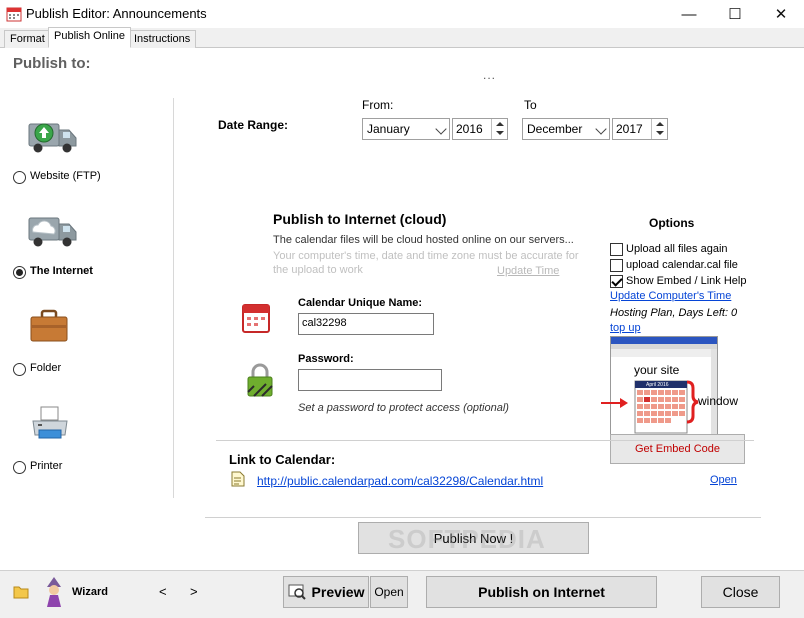 This screenshot has height=618, width=804. Describe the element at coordinates (326, 359) in the screenshot. I see `password-label: Password:` at that location.